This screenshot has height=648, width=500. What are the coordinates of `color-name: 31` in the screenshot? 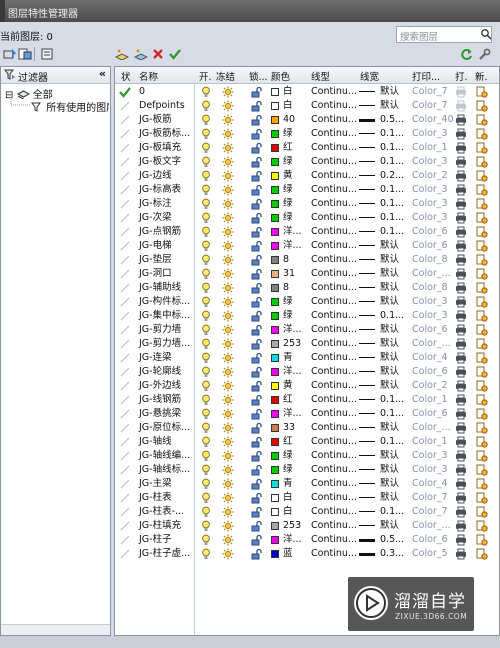 It's located at (289, 274).